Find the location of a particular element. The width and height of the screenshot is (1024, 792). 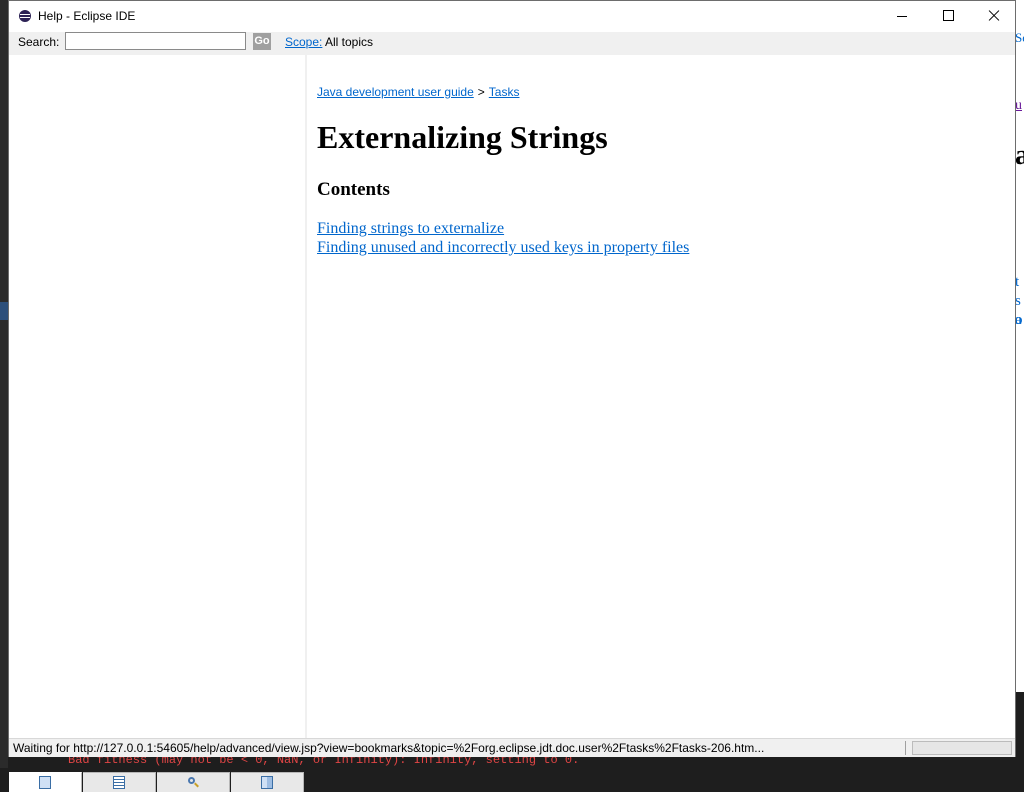

tab-search-results is located at coordinates (193, 782).